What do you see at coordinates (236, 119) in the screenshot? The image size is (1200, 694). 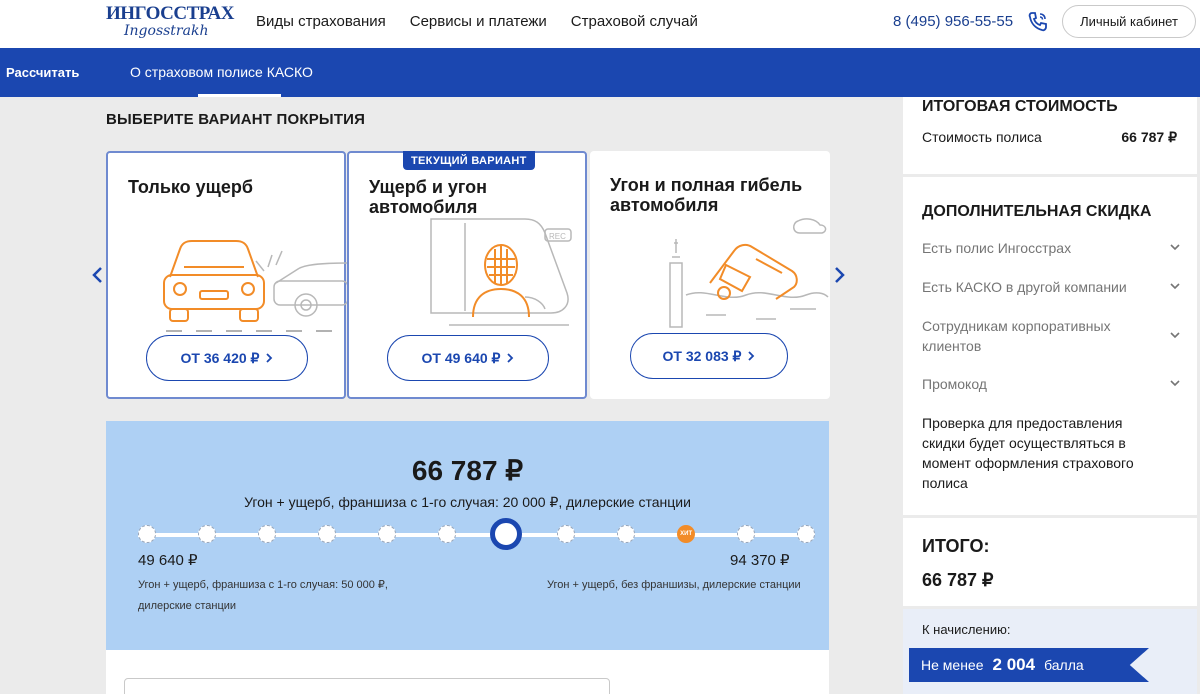 I see `coverage-section-title: ВЫБЕРИТЕ ВАРИАНТ ПОКРЫТИЯ` at bounding box center [236, 119].